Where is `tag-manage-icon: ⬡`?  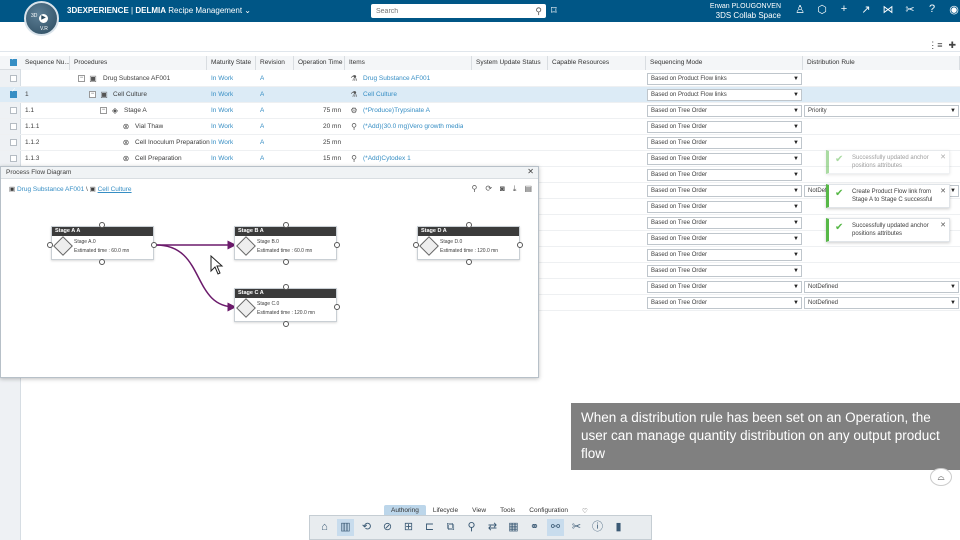 tag-manage-icon: ⬡ is located at coordinates (822, 9).